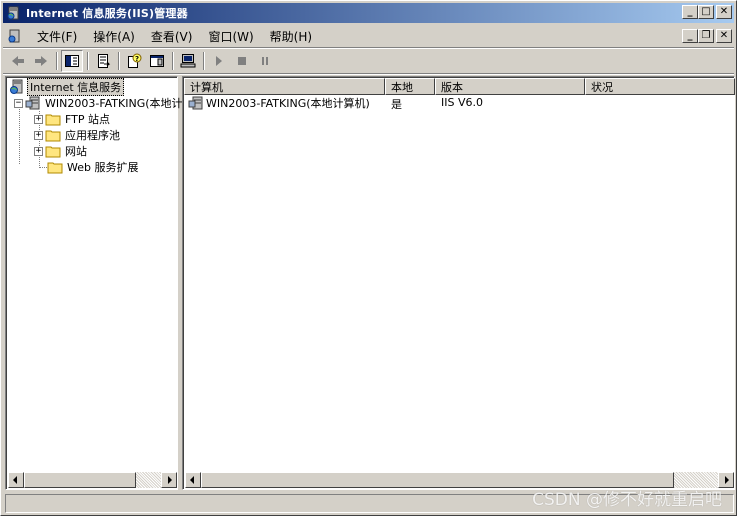 The width and height of the screenshot is (737, 516). I want to click on collapse-icon: −, so click(18, 103).